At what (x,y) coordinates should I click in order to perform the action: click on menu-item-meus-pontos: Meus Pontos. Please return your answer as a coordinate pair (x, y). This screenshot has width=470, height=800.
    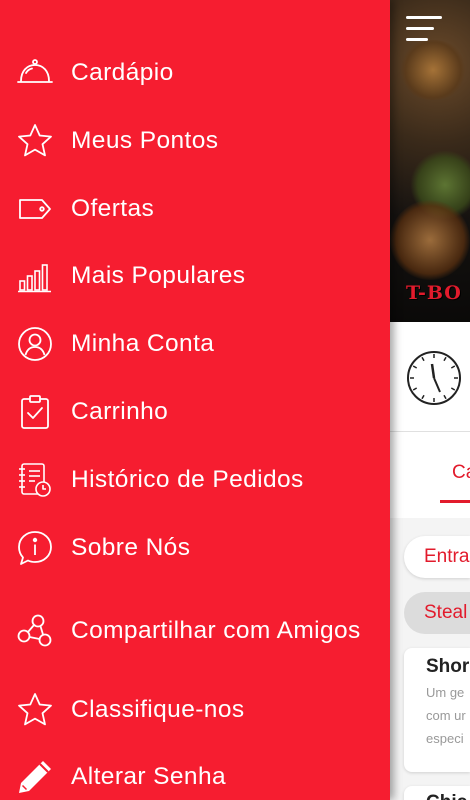
    Looking at the image, I should click on (195, 141).